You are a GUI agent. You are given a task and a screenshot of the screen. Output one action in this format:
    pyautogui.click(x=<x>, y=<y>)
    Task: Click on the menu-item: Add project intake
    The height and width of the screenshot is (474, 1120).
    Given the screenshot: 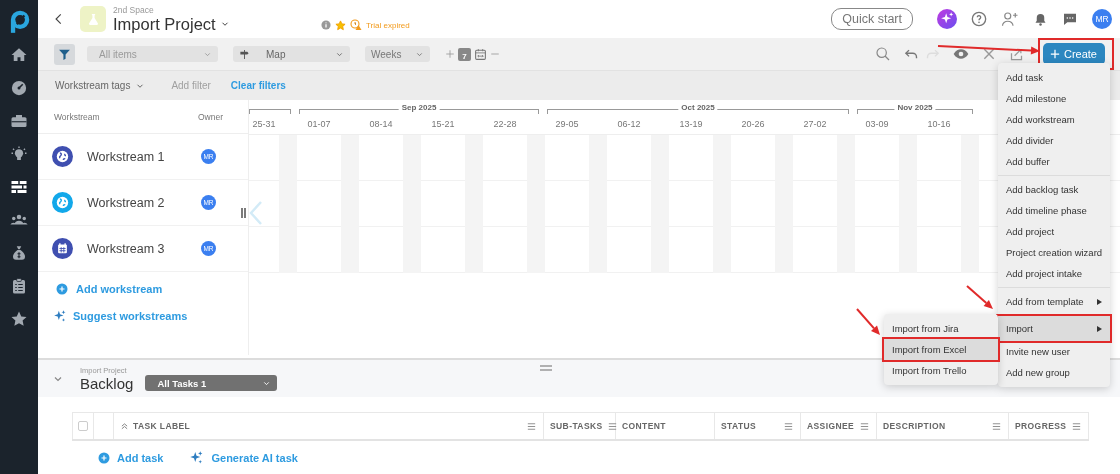 What is the action you would take?
    pyautogui.click(x=1054, y=273)
    